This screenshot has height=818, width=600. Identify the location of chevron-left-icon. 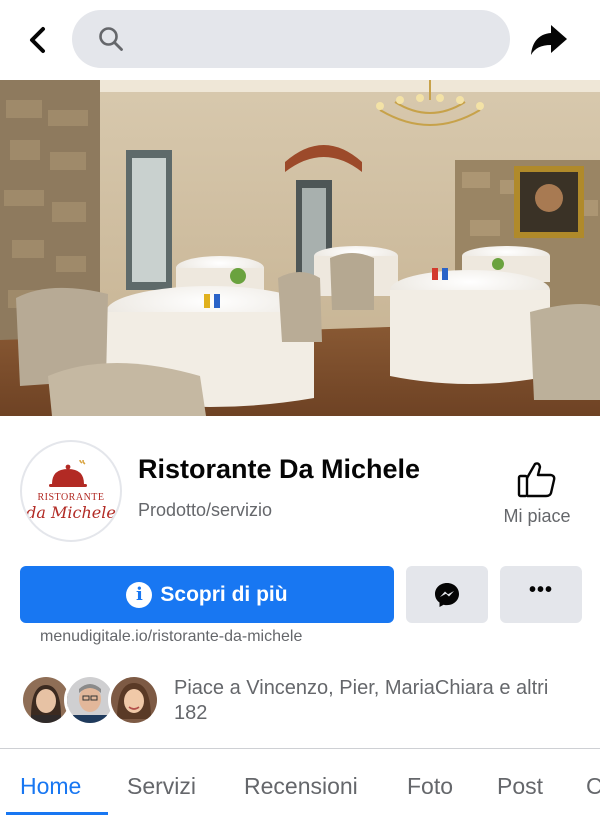
(37, 40).